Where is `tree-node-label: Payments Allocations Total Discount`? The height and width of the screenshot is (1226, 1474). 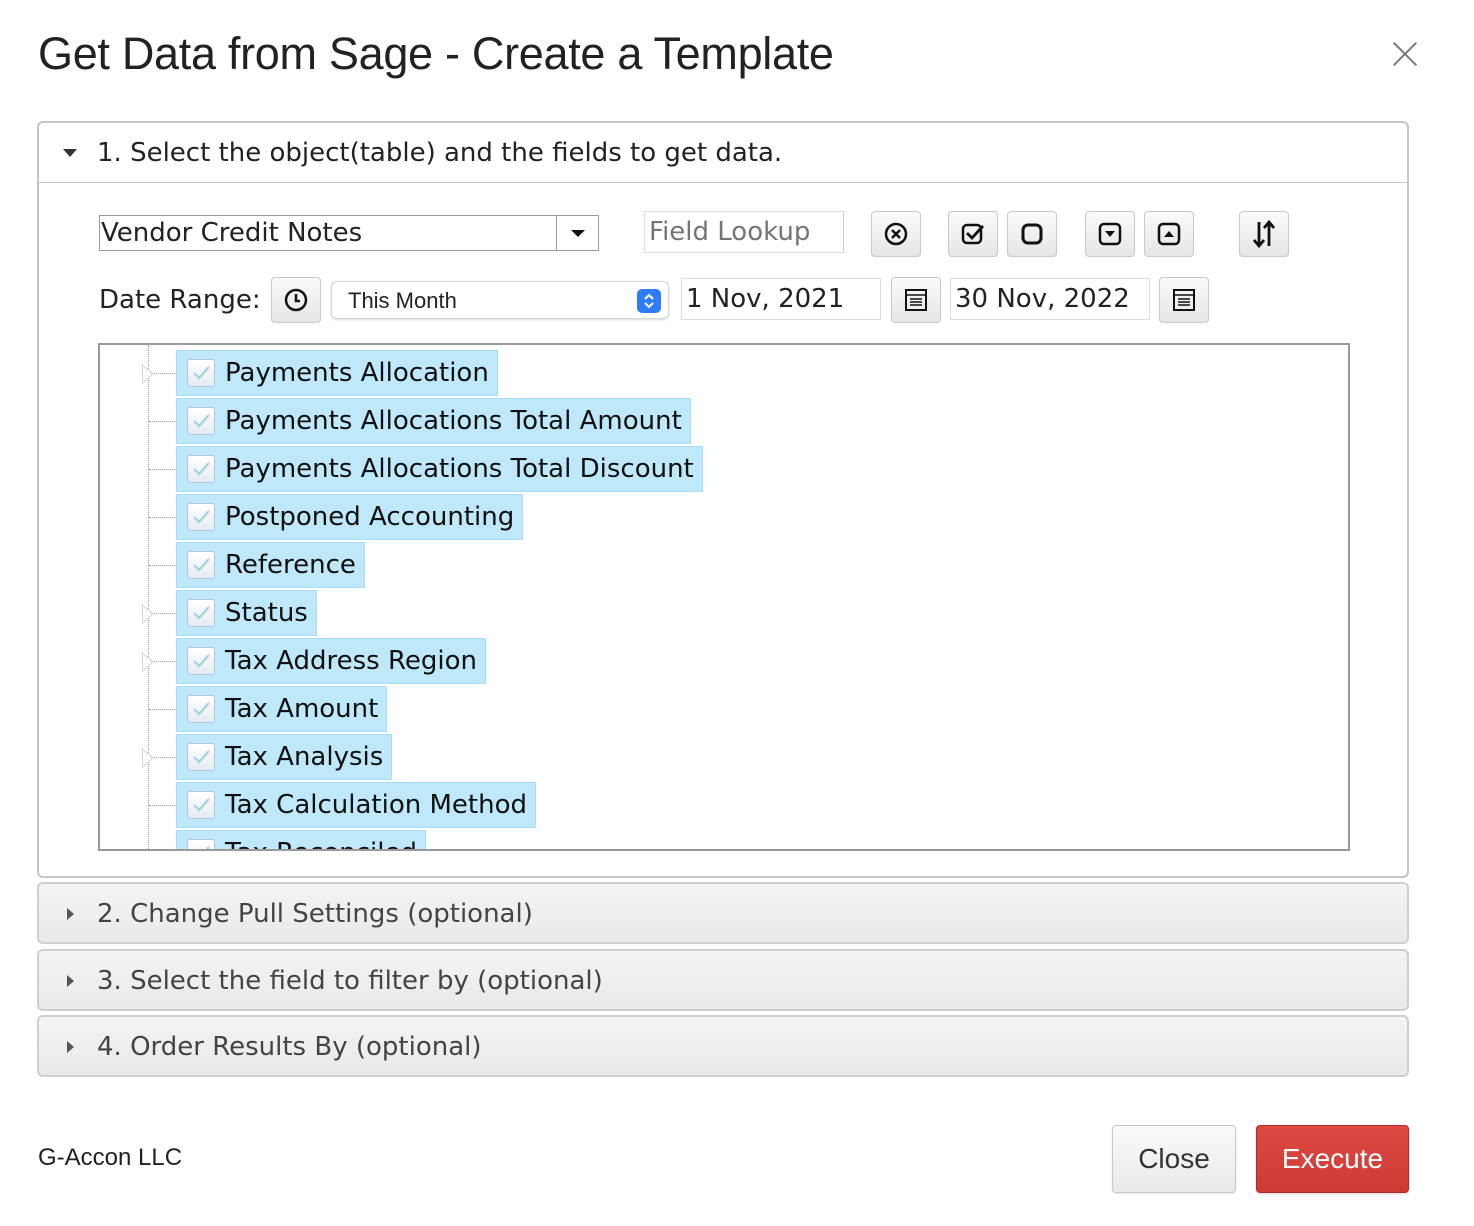 tree-node-label: Payments Allocations Total Discount is located at coordinates (459, 469).